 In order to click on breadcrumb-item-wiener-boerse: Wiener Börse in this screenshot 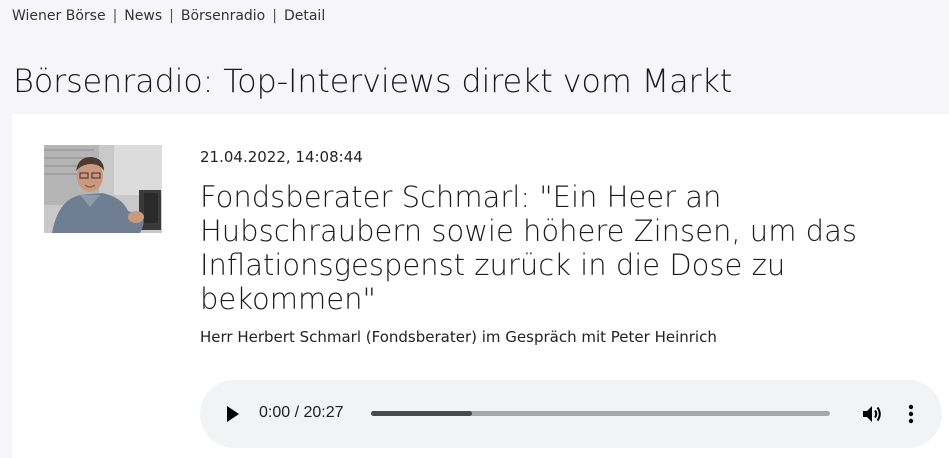, I will do `click(59, 16)`.